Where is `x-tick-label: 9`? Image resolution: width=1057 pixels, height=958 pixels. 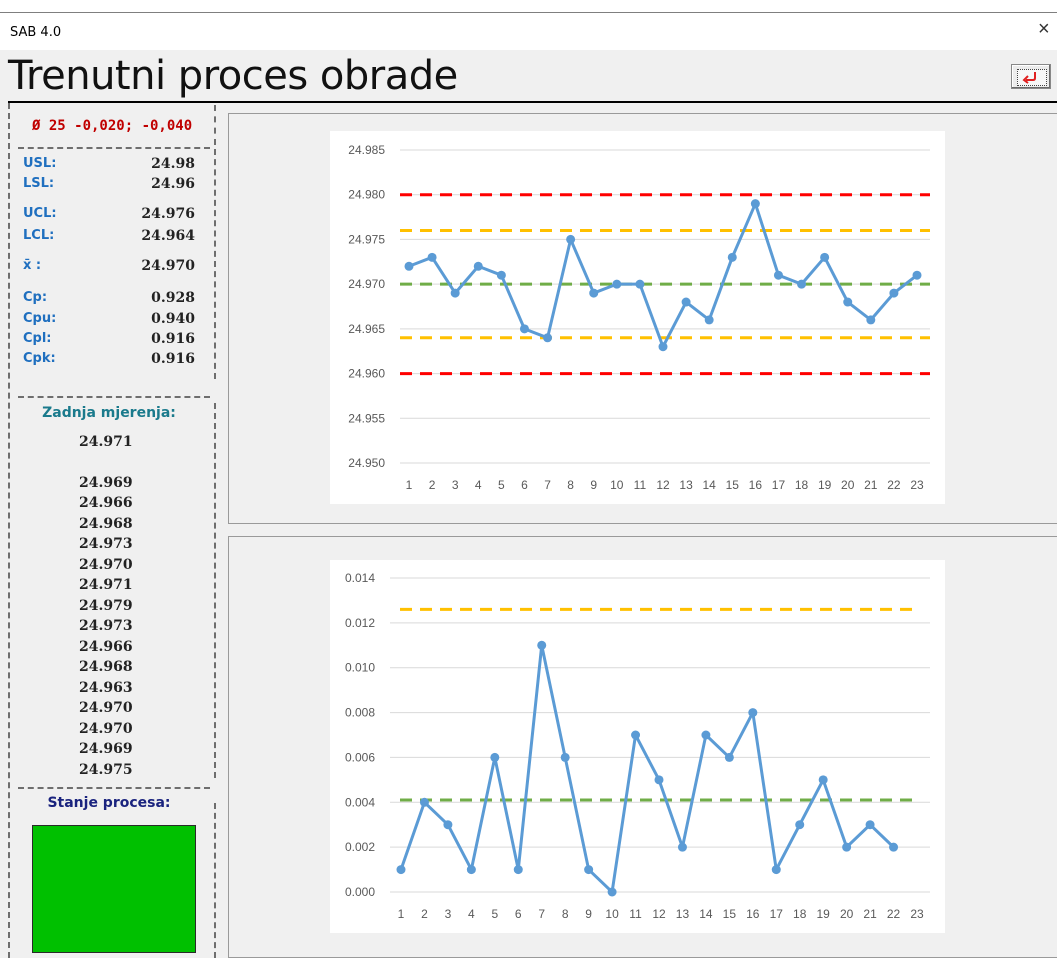 x-tick-label: 9 is located at coordinates (593, 485).